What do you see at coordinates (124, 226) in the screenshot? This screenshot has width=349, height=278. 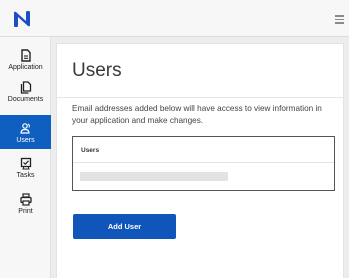 I see `add-user-button: Add User` at bounding box center [124, 226].